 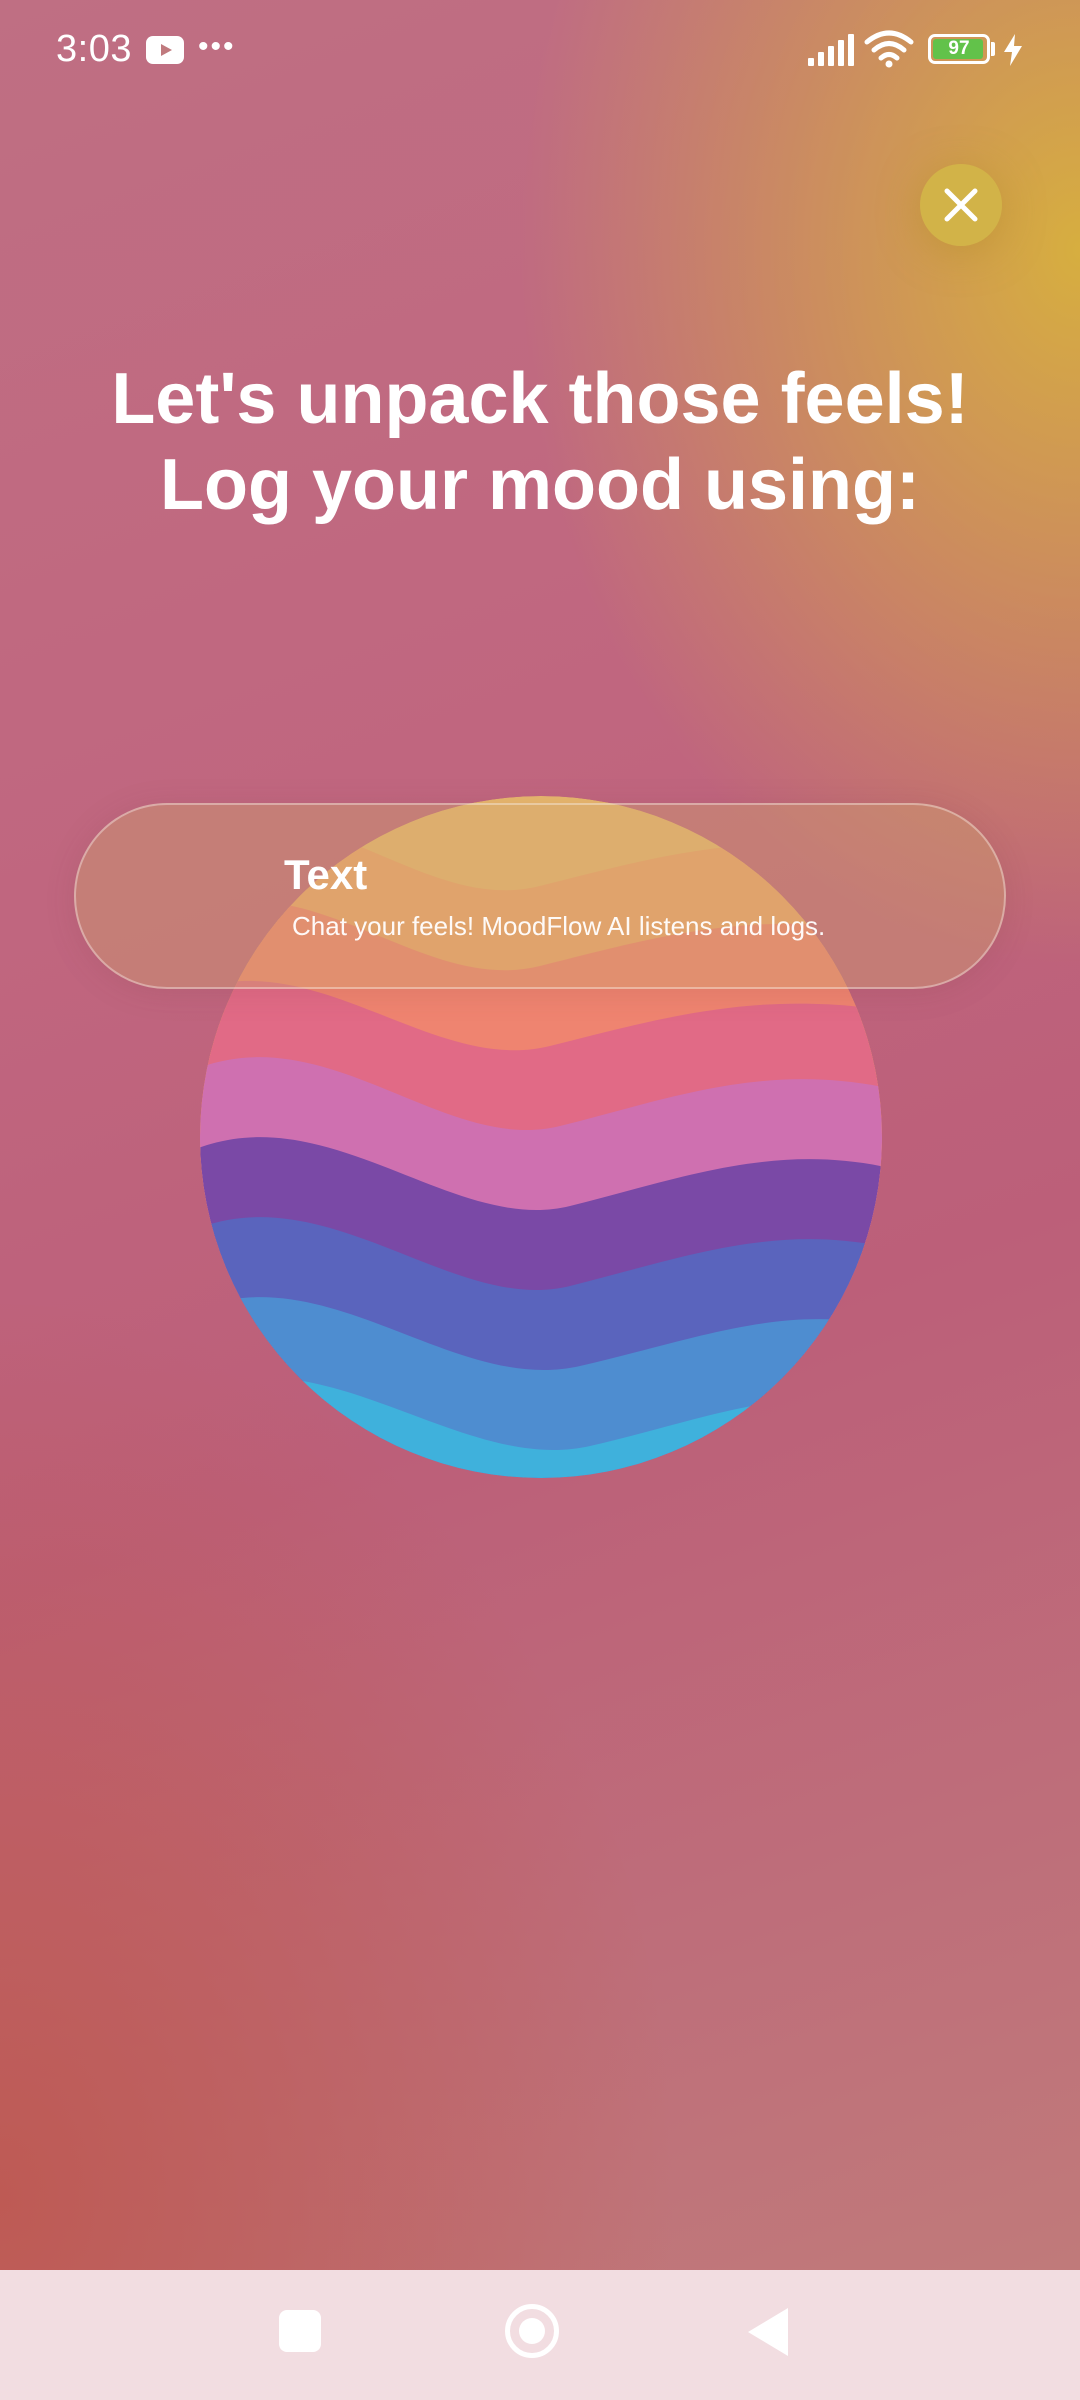 I want to click on close-button, so click(x=961, y=205).